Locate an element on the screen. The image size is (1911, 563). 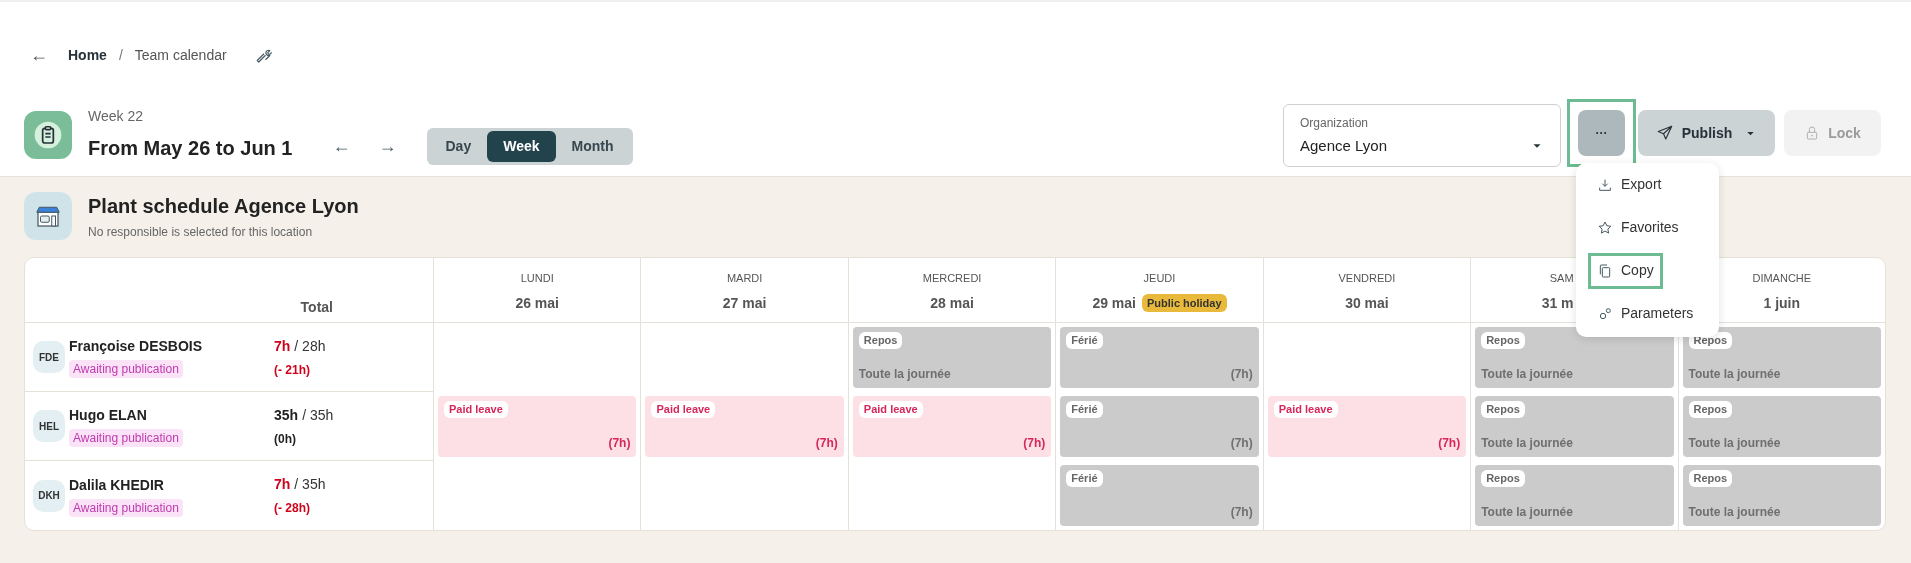
clipboard-icon is located at coordinates (48, 134).